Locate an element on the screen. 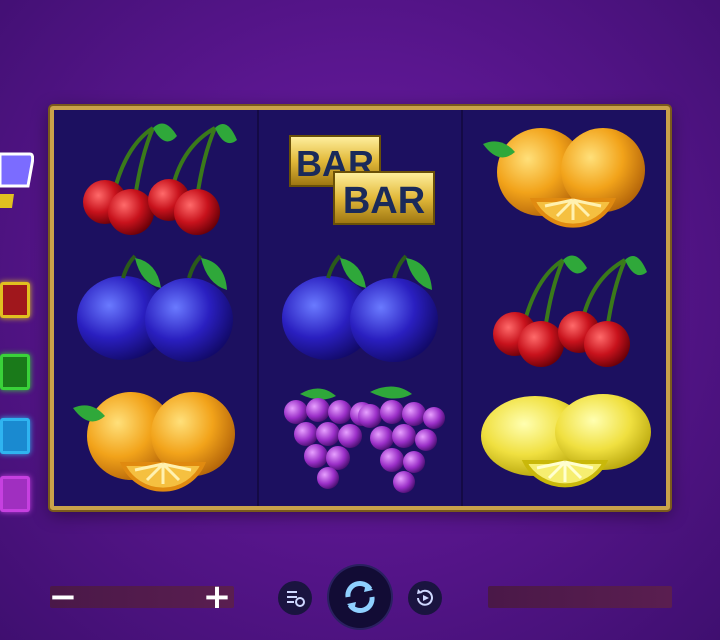  spin-arrows-icon is located at coordinates (360, 597).